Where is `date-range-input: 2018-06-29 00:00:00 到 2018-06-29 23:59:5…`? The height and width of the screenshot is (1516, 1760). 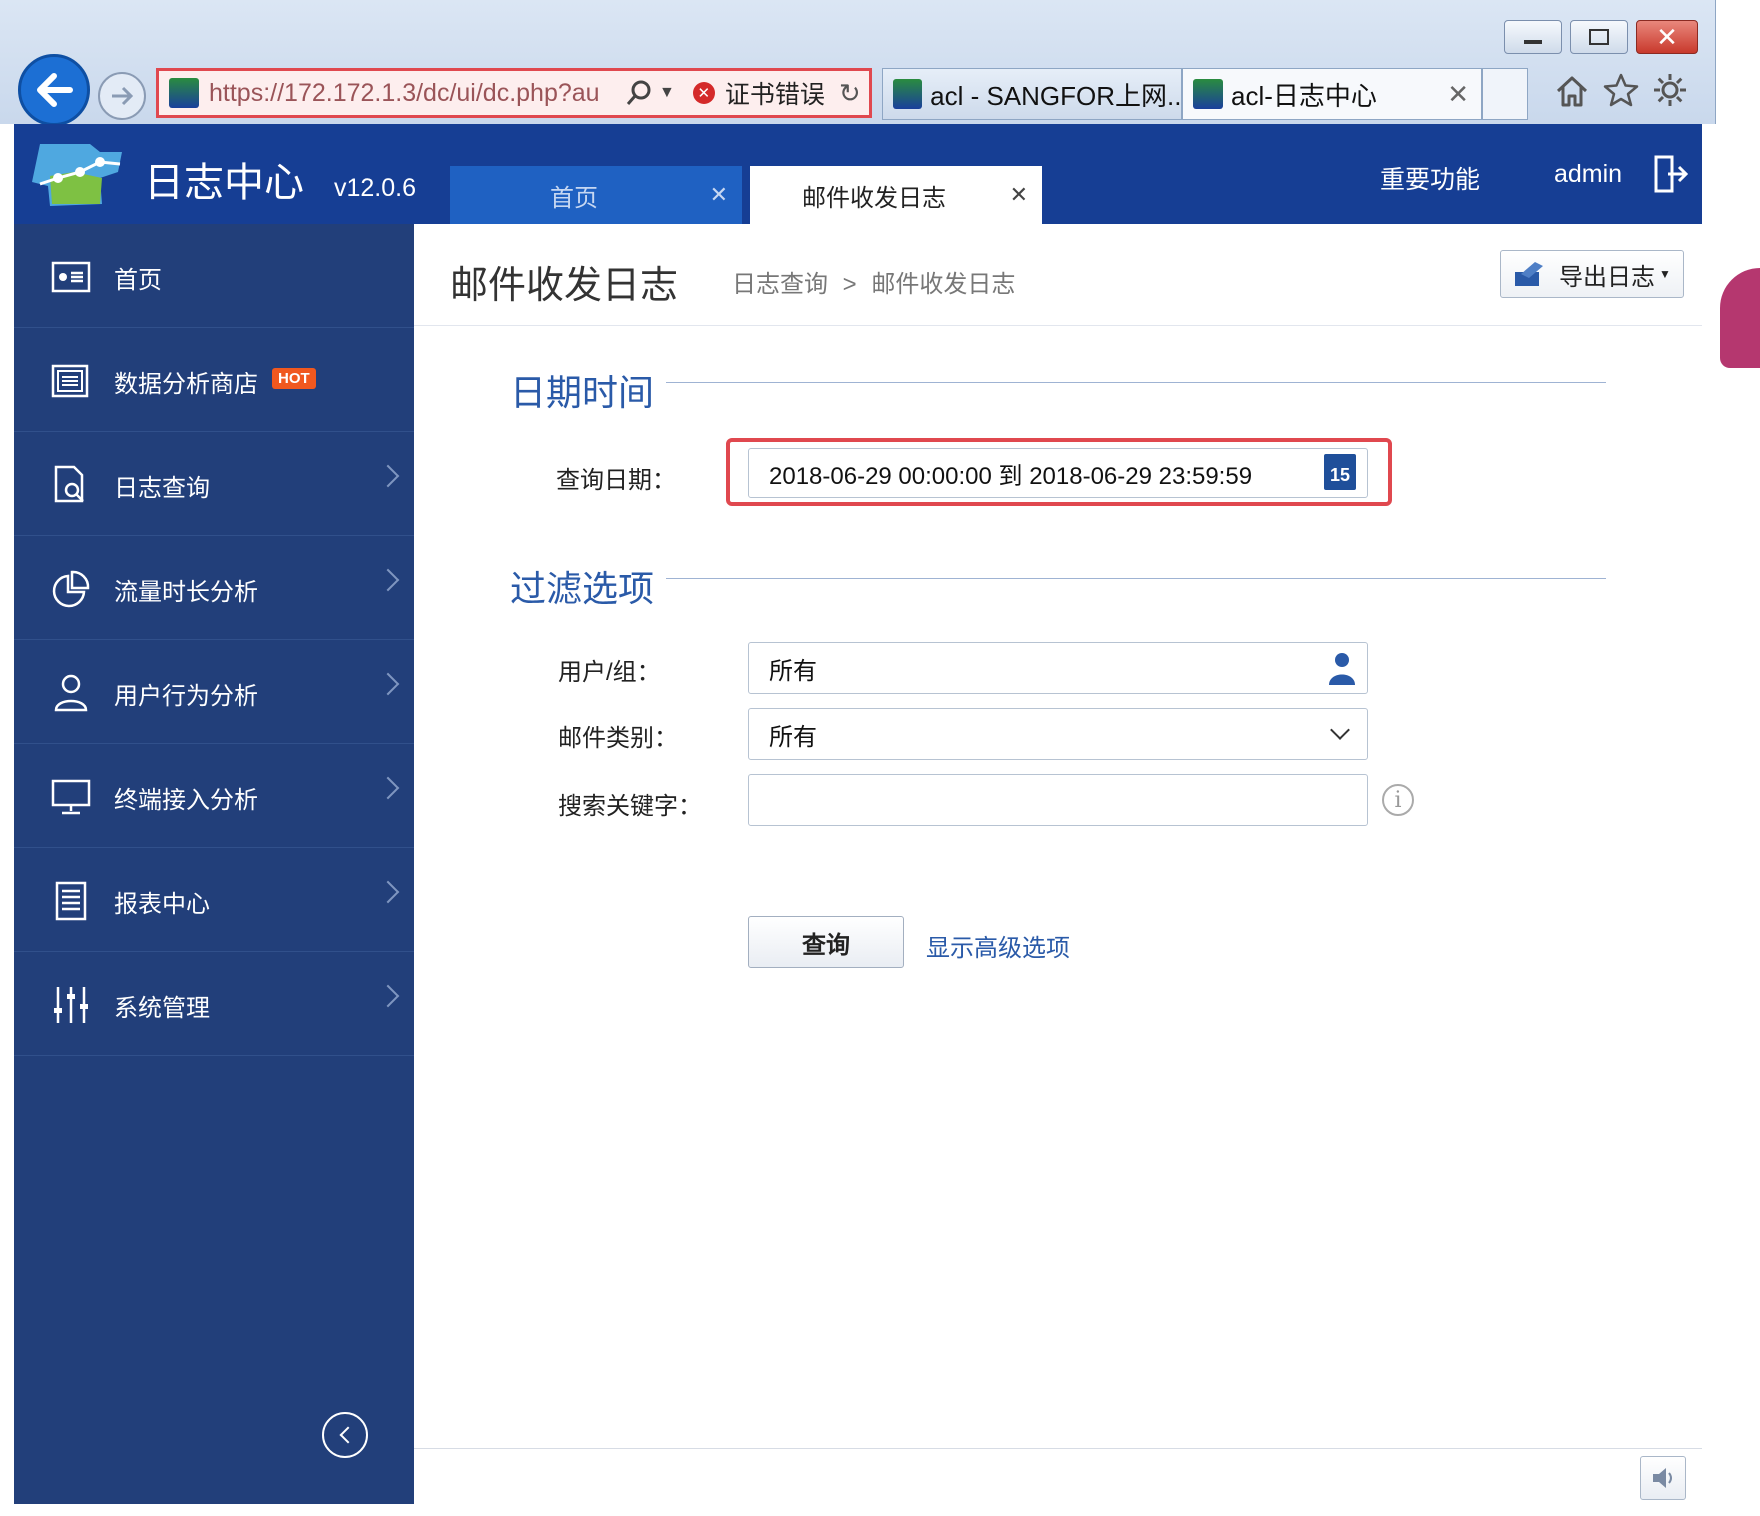 date-range-input: 2018-06-29 00:00:00 到 2018-06-29 23:59:5… is located at coordinates (1058, 473).